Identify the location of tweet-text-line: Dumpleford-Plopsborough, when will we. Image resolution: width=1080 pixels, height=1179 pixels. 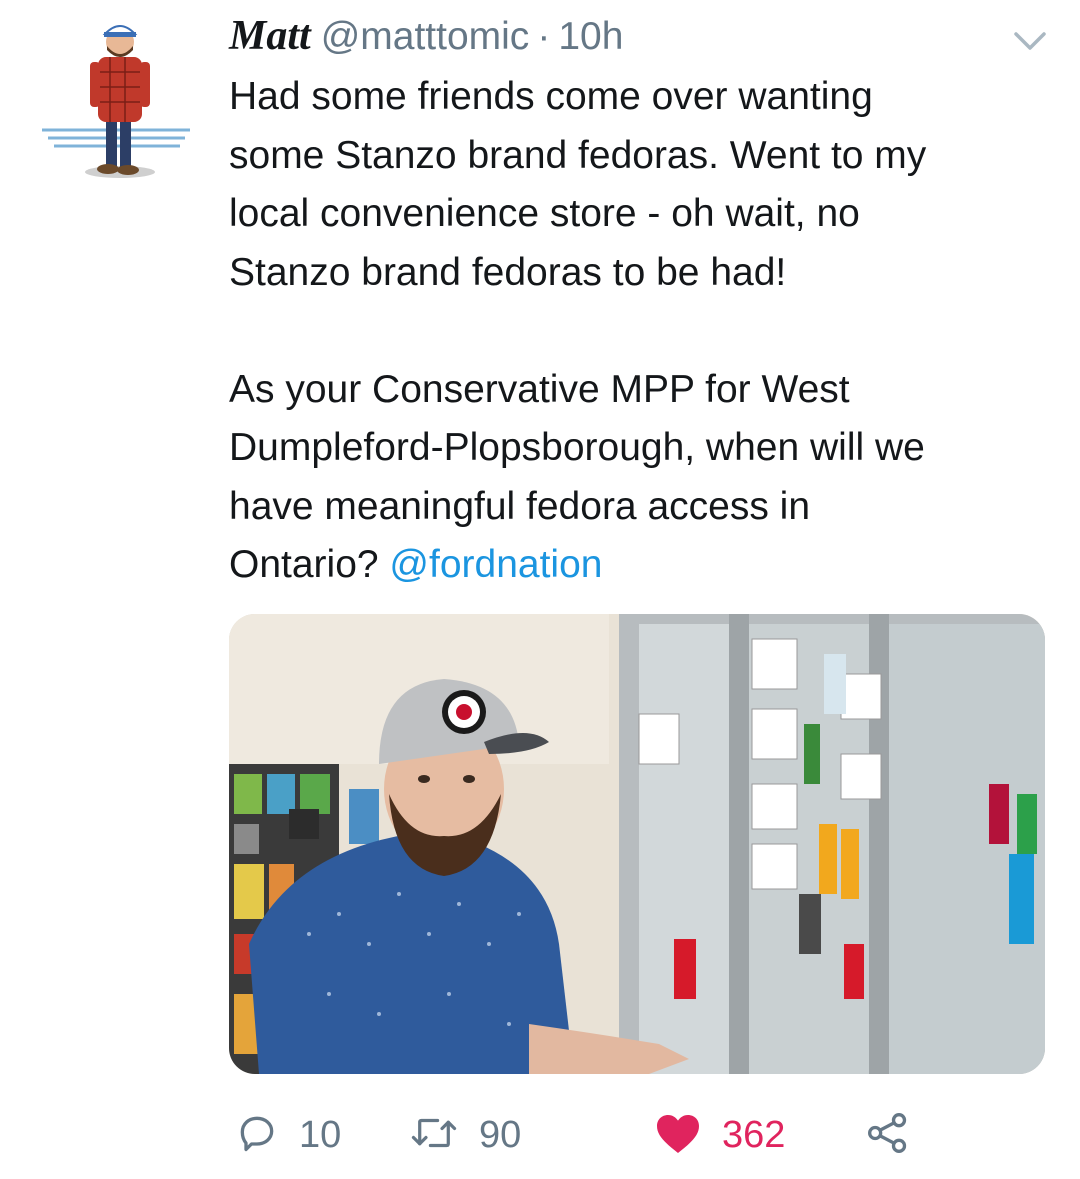
(577, 447).